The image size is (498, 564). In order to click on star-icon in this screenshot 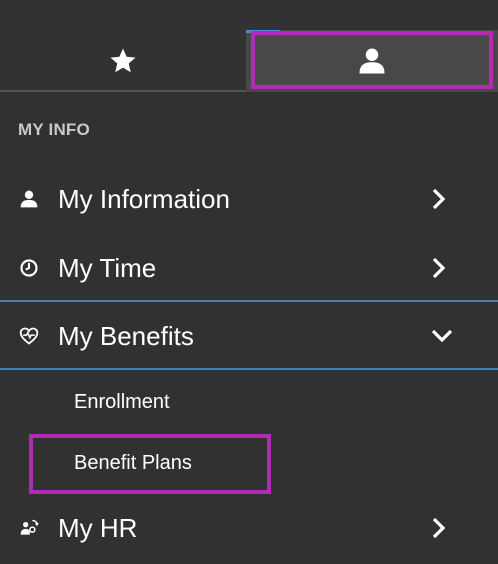, I will do `click(123, 60)`.